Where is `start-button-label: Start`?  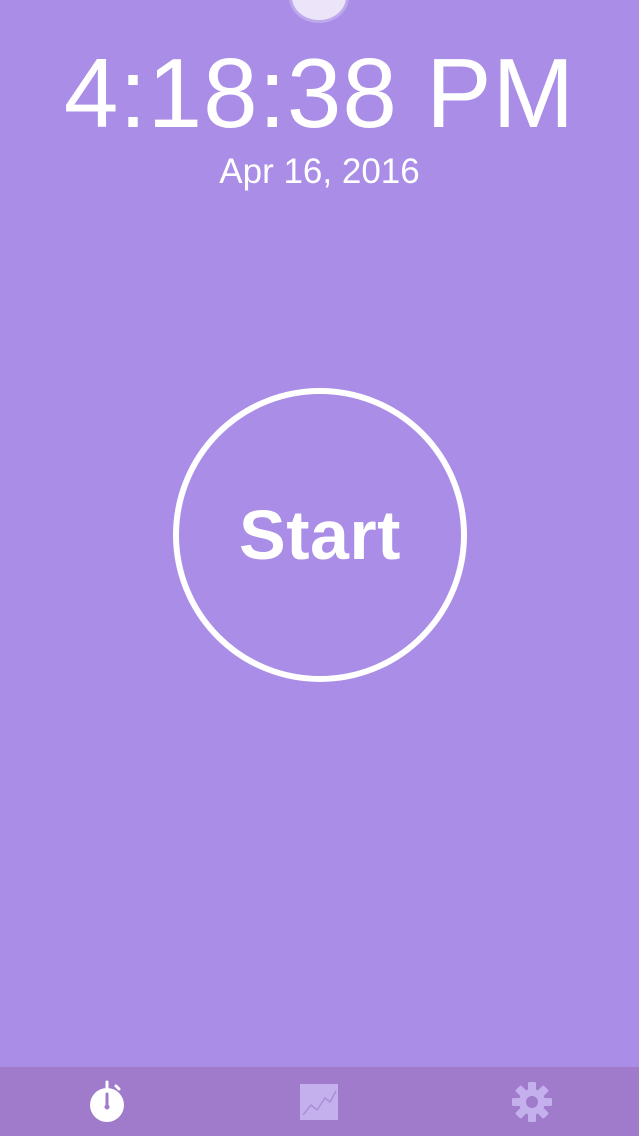 start-button-label: Start is located at coordinates (320, 535).